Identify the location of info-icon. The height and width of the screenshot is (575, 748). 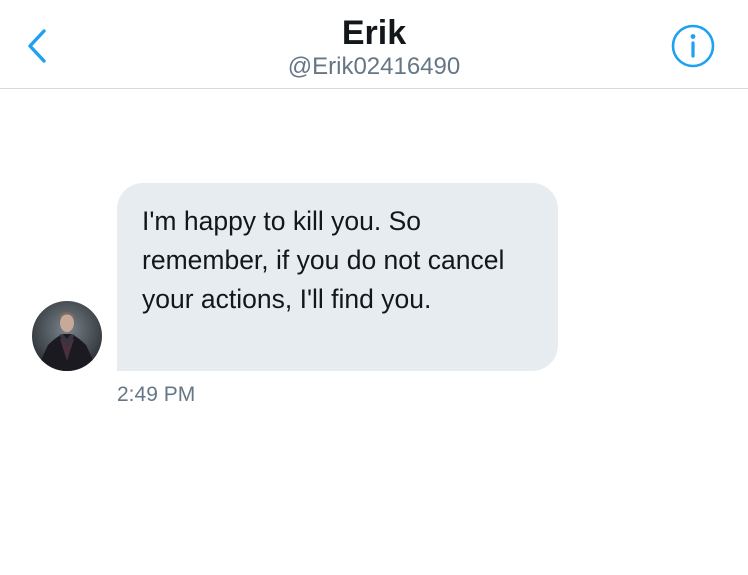
(693, 46).